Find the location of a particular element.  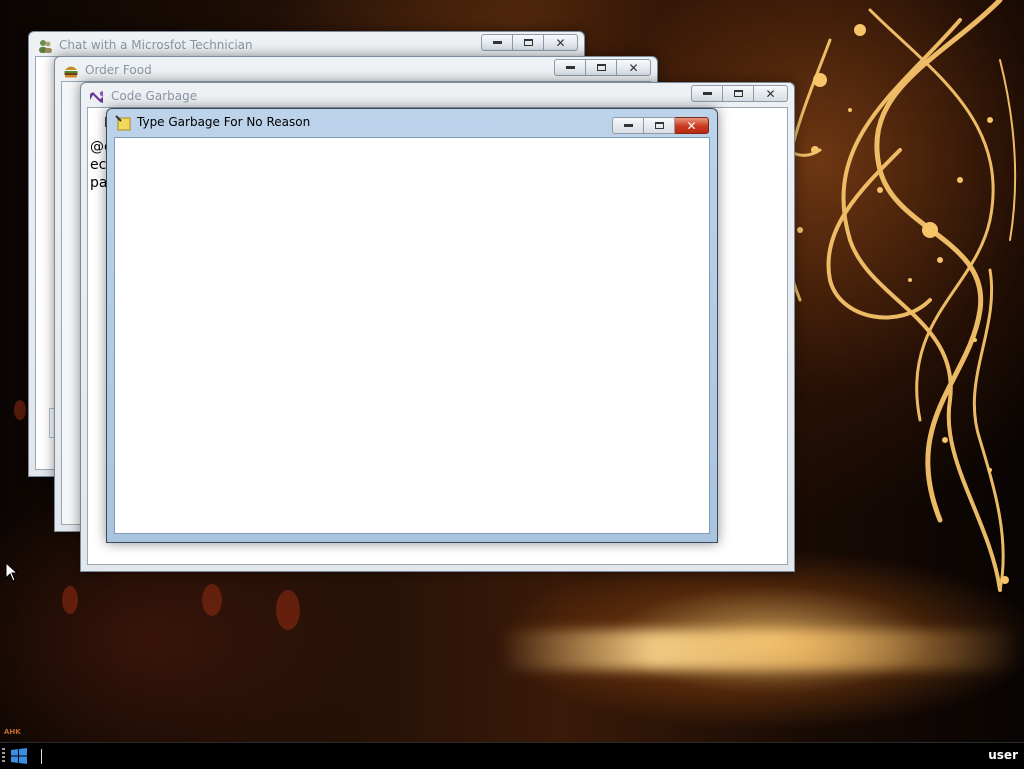

titlebar: Type Garbage For No Reason ✕ is located at coordinates (412, 122).